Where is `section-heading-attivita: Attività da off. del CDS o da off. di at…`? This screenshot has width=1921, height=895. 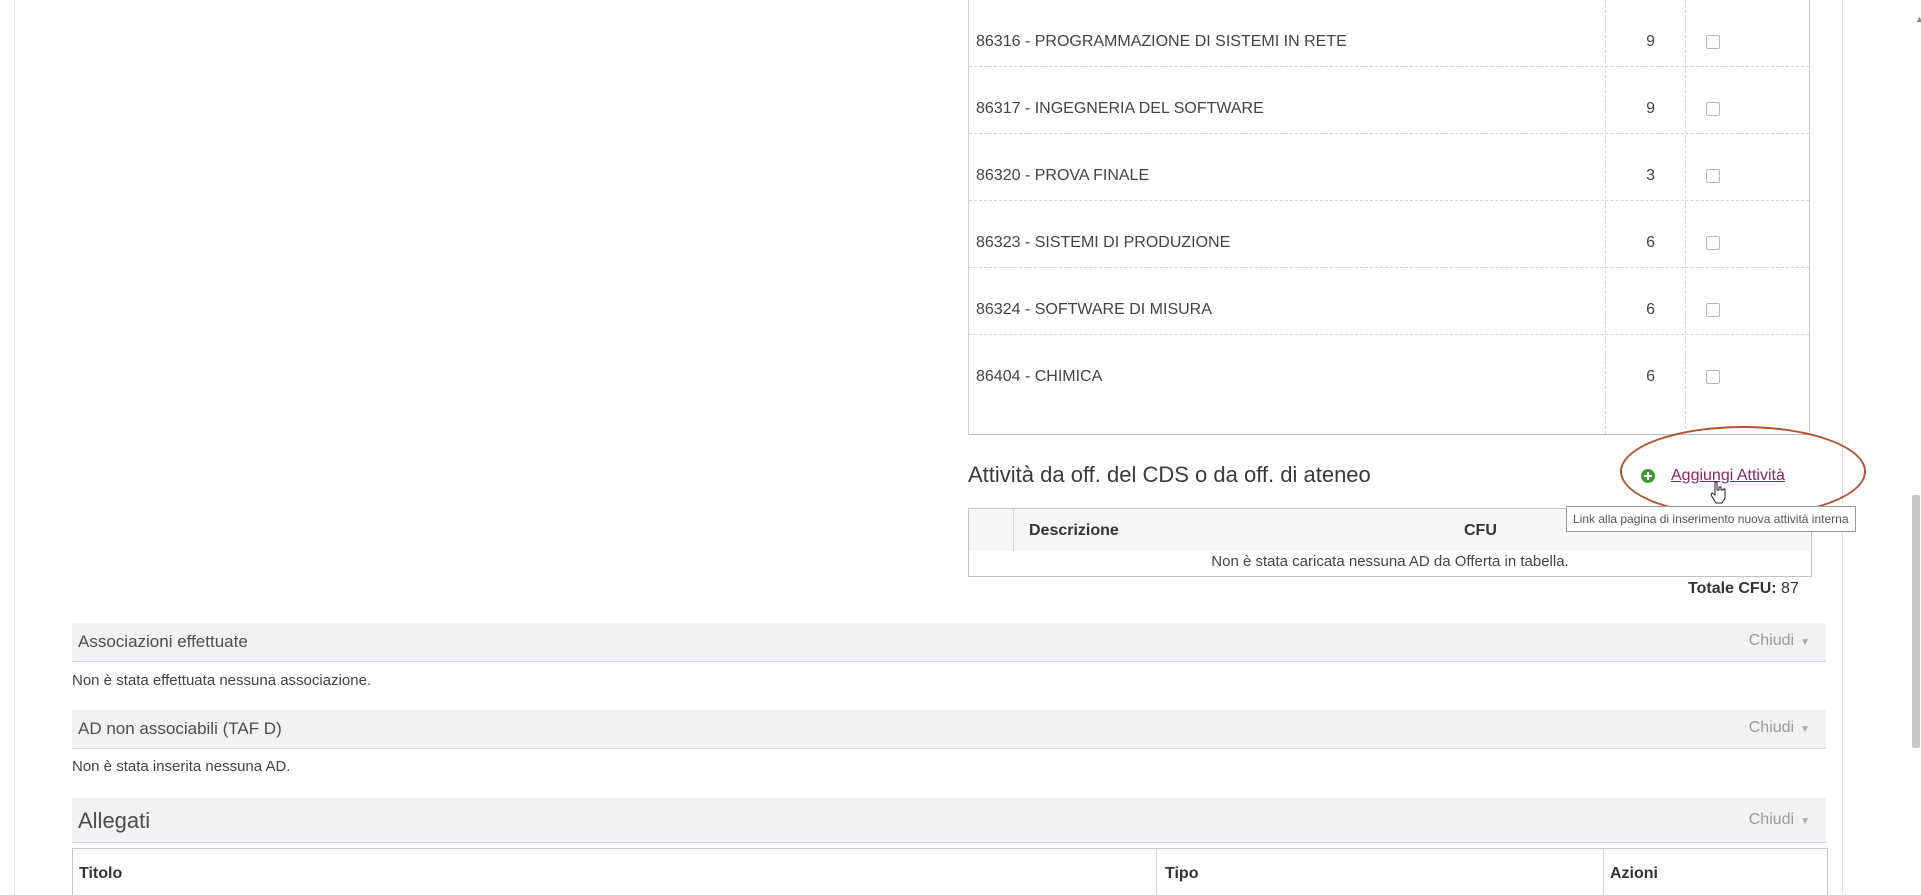
section-heading-attivita: Attività da off. del CDS o da off. di at… is located at coordinates (1169, 474).